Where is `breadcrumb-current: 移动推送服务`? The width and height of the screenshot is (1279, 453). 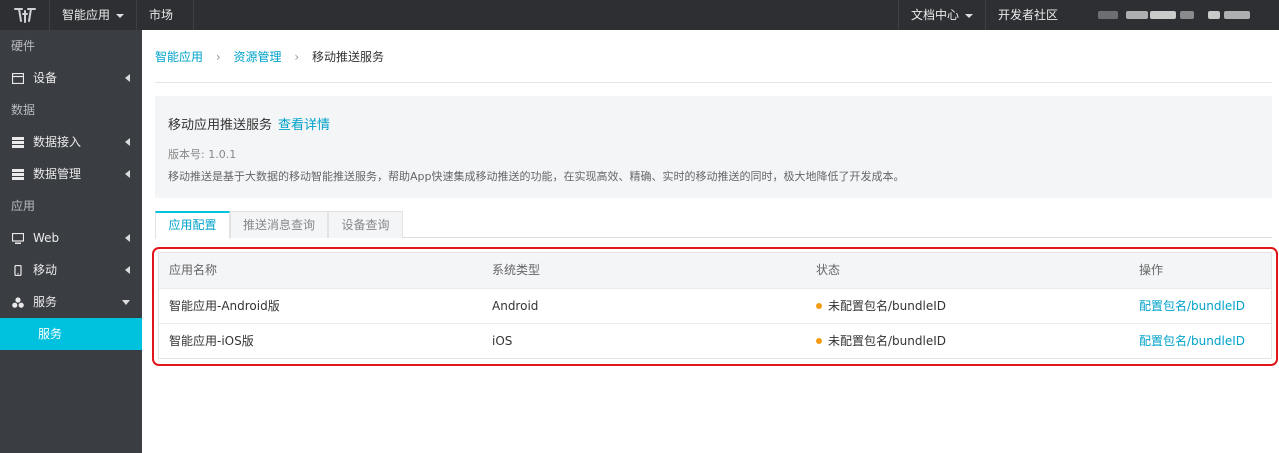
breadcrumb-current: 移动推送服务 is located at coordinates (347, 57).